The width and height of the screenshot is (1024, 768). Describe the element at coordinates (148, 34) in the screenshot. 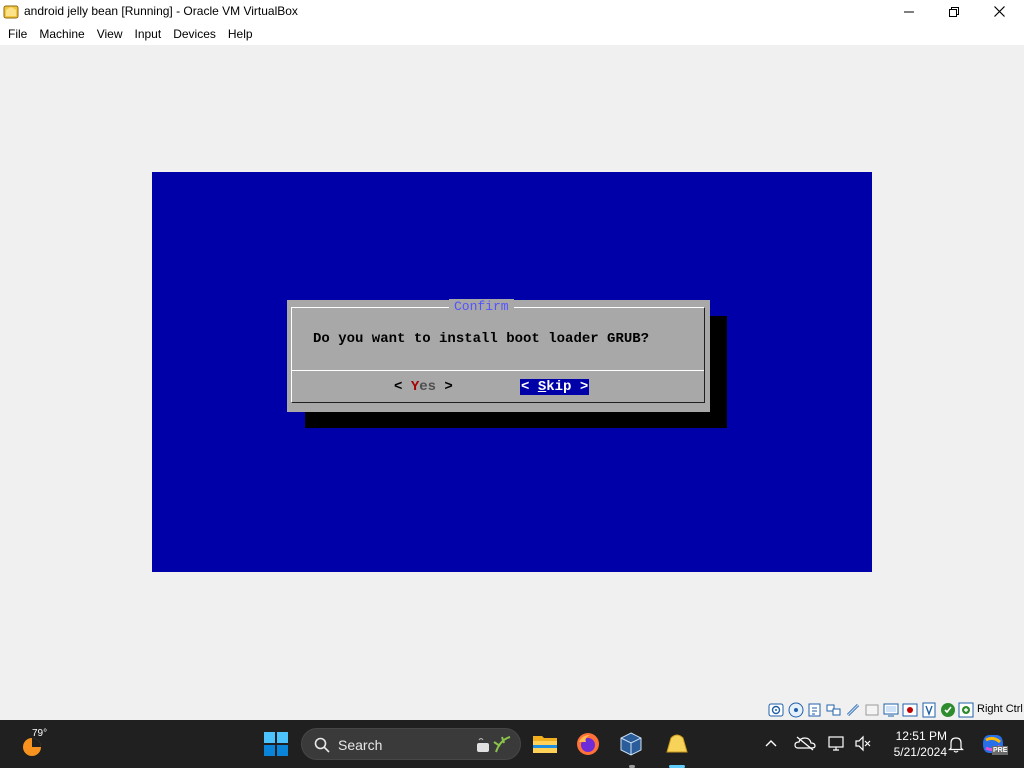

I see `menu-input: Input` at that location.